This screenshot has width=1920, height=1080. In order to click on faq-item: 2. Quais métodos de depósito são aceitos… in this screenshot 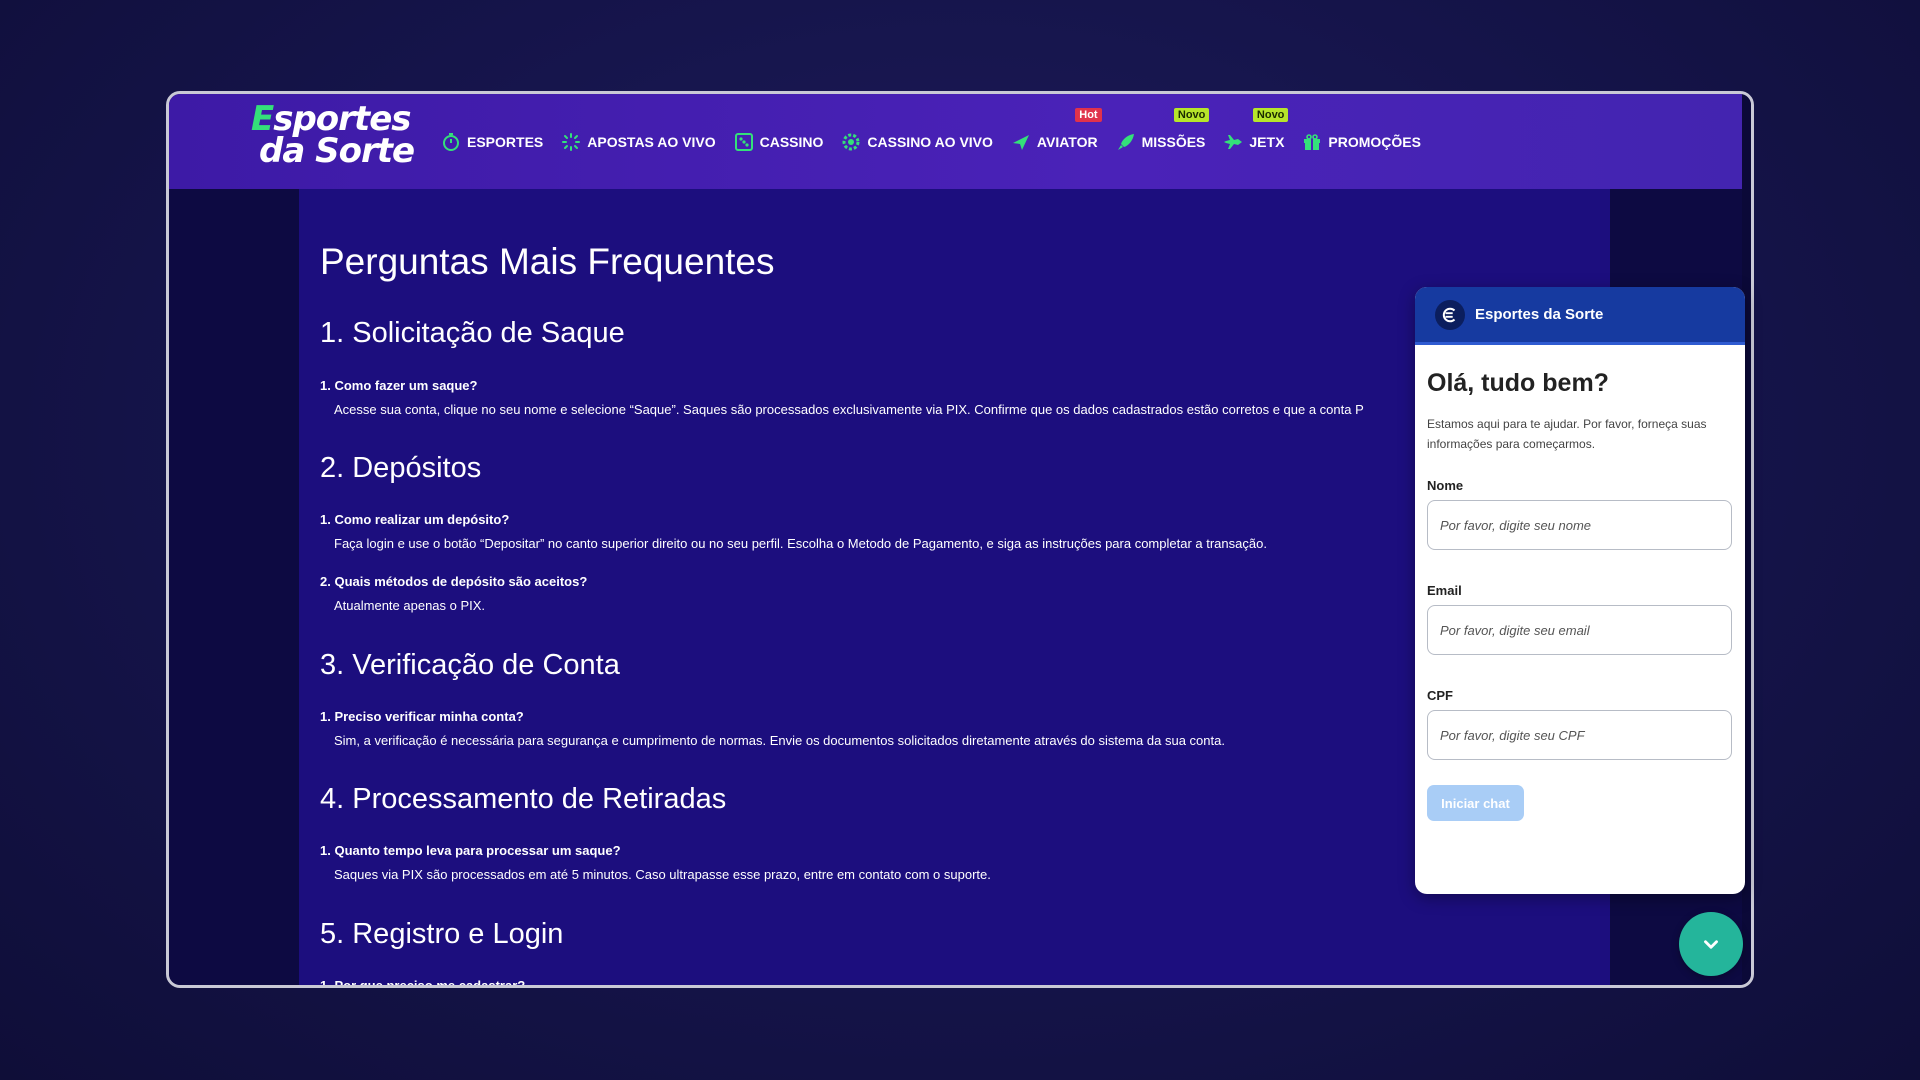, I will do `click(453, 593)`.